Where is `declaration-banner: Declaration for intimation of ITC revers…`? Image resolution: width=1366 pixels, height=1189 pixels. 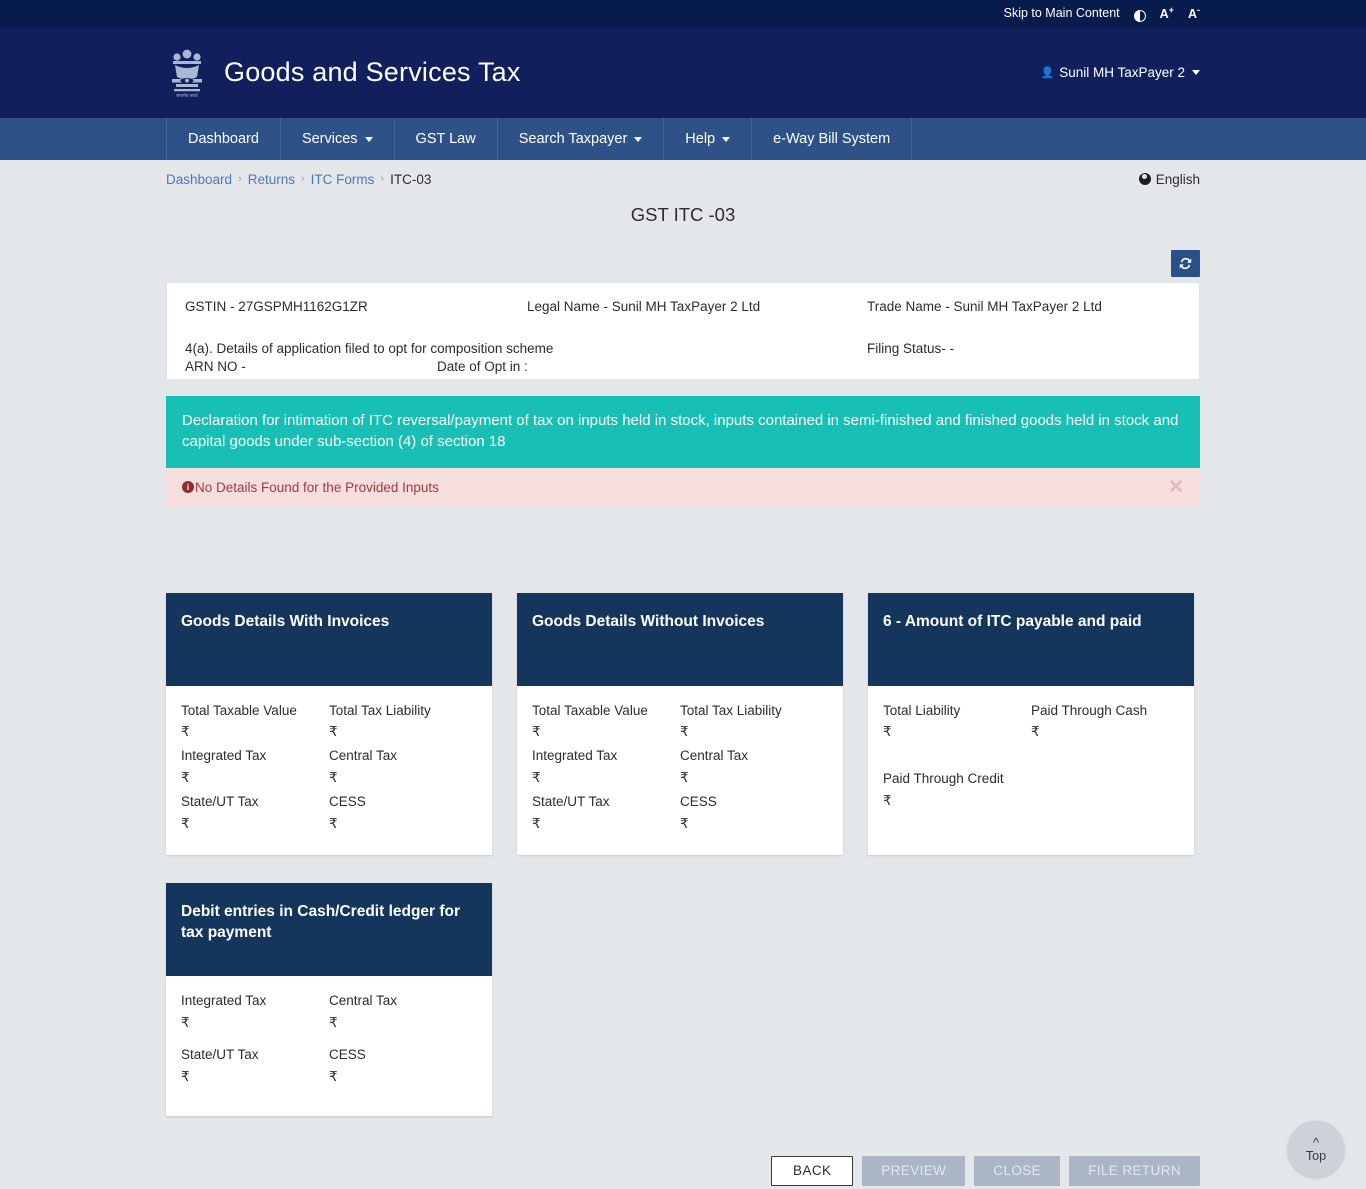 declaration-banner: Declaration for intimation of ITC revers… is located at coordinates (683, 432).